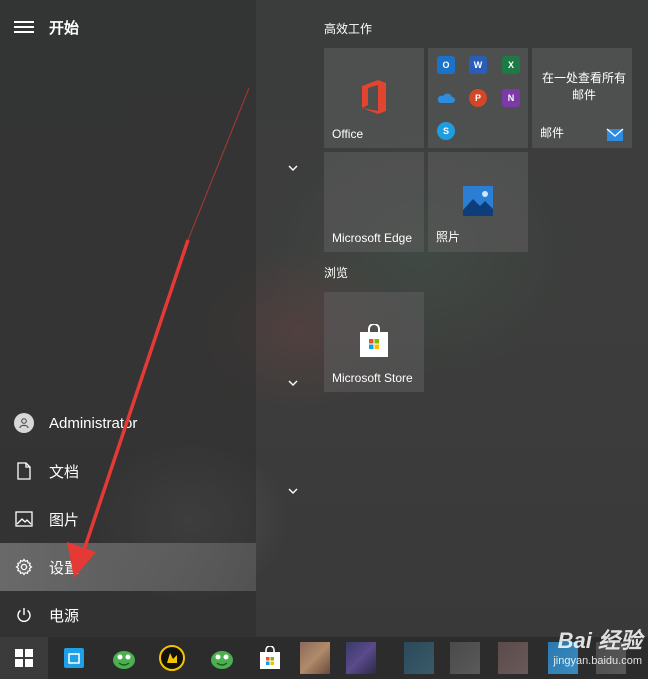 This screenshot has height=679, width=648. What do you see at coordinates (446, 98) in the screenshot?
I see `onedrive-icon` at bounding box center [446, 98].